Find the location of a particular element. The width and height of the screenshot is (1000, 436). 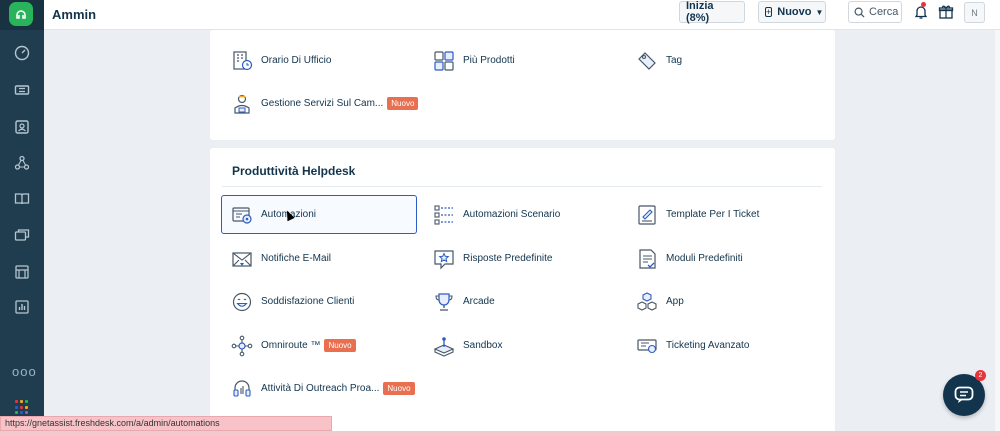

freshdesk-logo-icon is located at coordinates (21, 14).